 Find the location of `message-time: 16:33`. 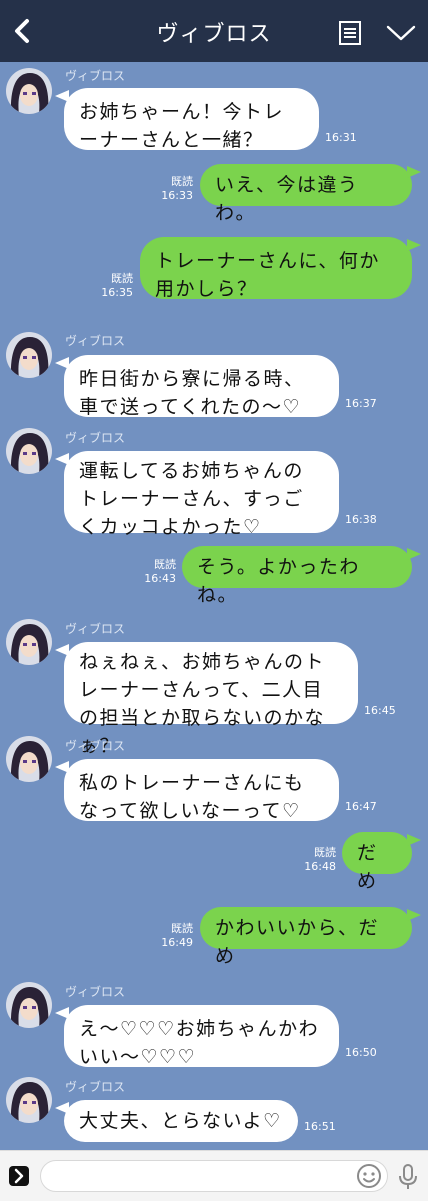

message-time: 16:33 is located at coordinates (177, 195).